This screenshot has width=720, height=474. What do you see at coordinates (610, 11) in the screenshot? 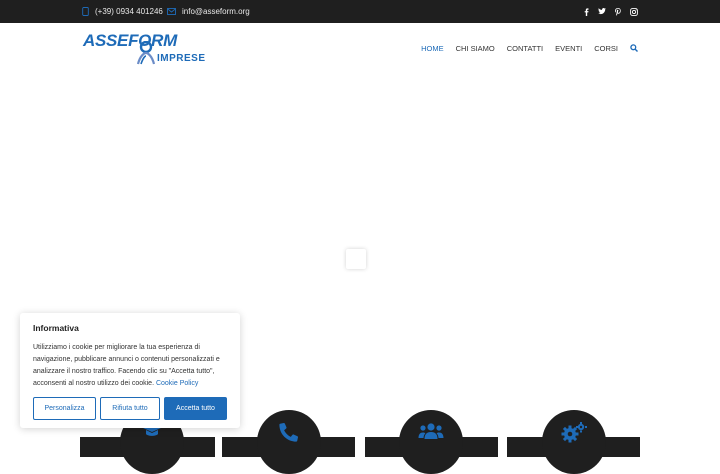
I see `social-links` at bounding box center [610, 11].